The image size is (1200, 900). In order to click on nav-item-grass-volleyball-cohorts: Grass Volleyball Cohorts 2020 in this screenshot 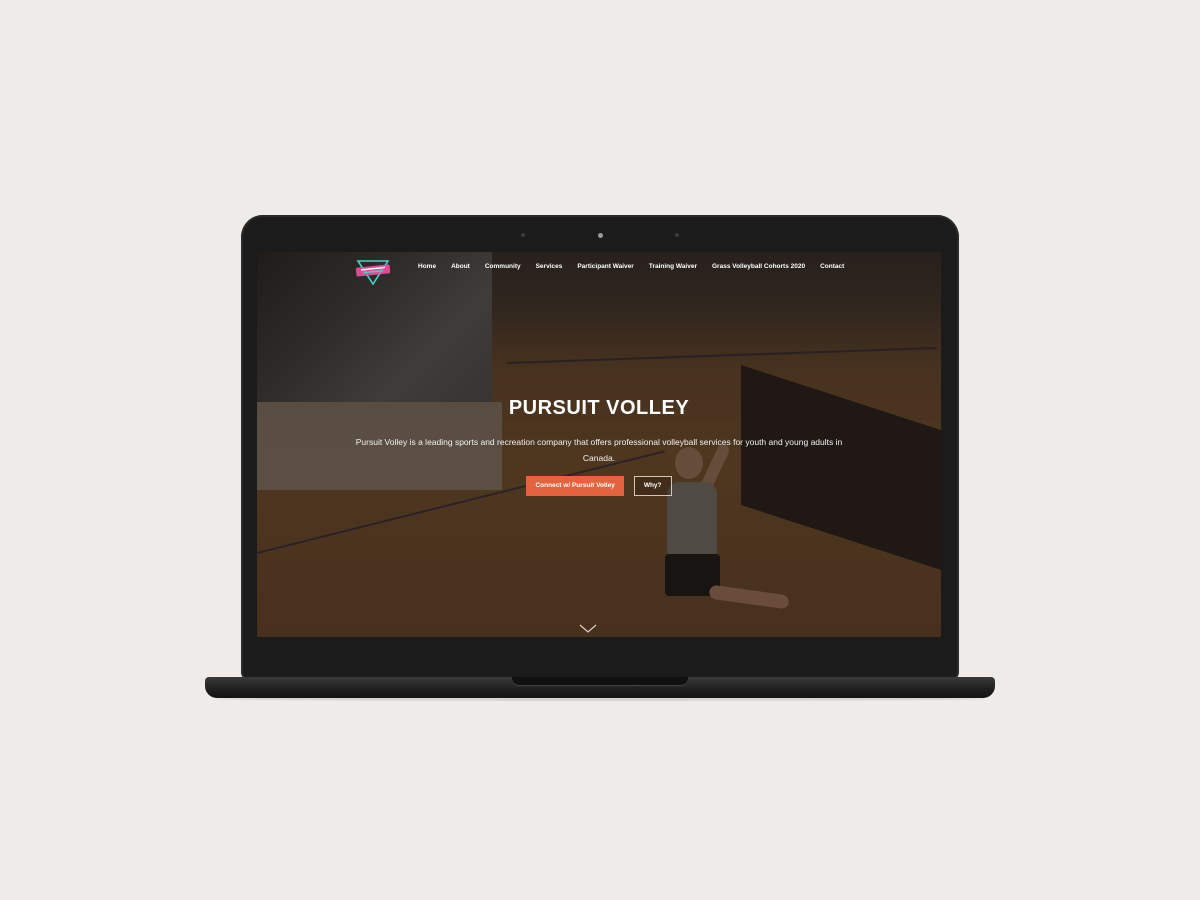, I will do `click(758, 266)`.